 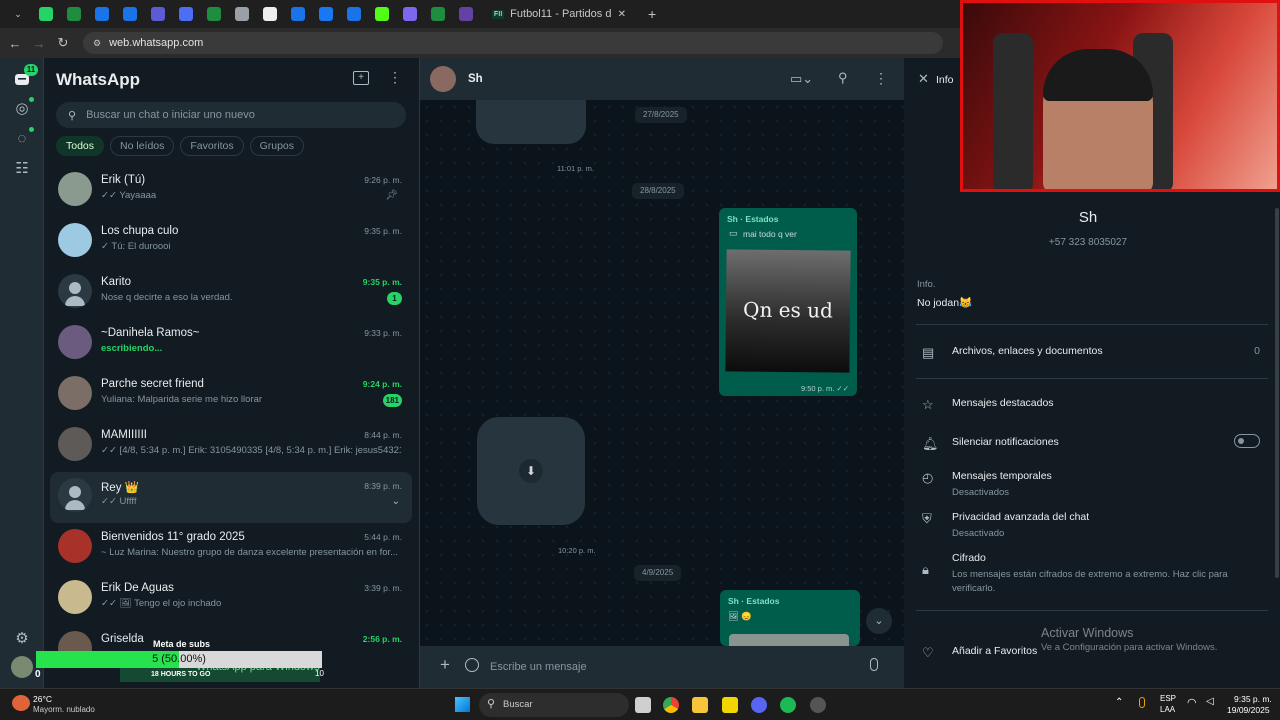 What do you see at coordinates (662, 79) in the screenshot?
I see `conversation-header: Sh ▭⌄ ⚲ ⋮` at bounding box center [662, 79].